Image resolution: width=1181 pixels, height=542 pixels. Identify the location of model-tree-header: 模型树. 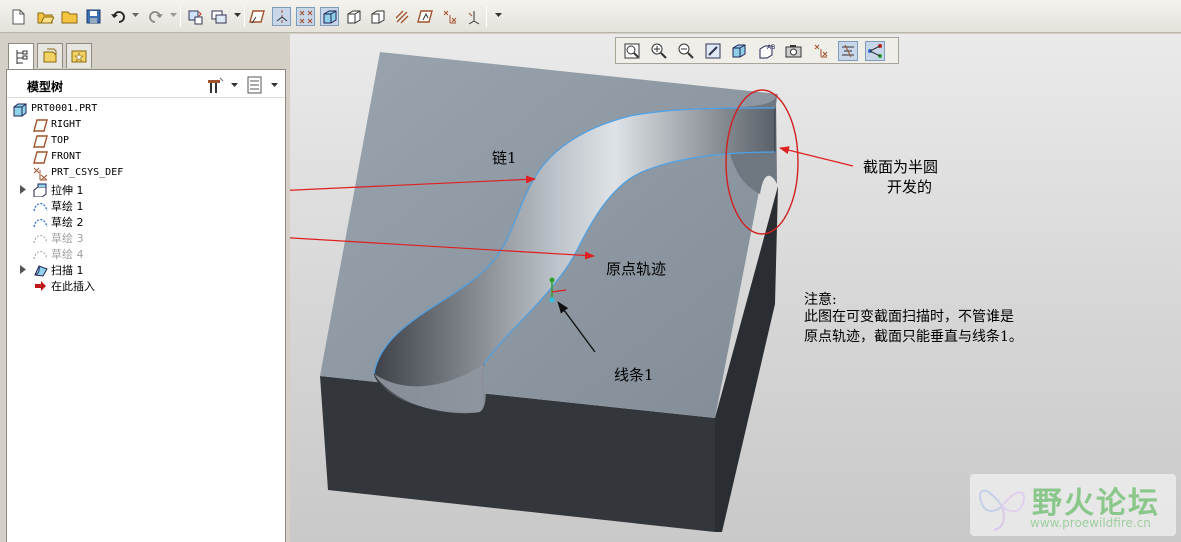
(146, 84).